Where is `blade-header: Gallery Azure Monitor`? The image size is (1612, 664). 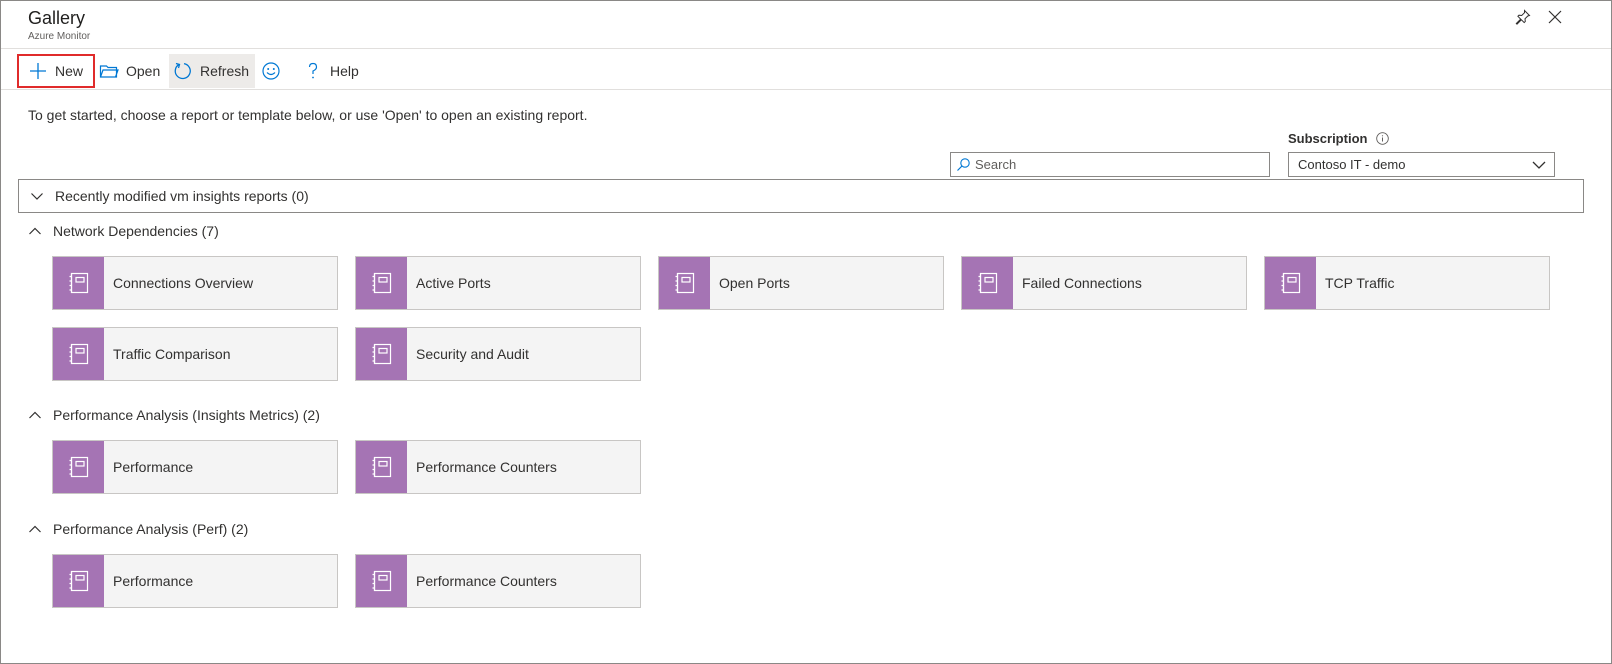
blade-header: Gallery Azure Monitor is located at coordinates (806, 25).